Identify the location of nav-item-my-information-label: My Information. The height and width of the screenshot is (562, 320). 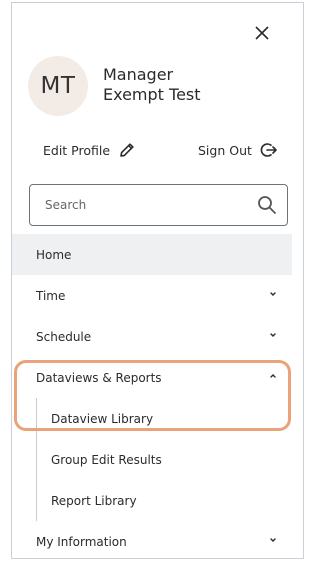
(81, 541).